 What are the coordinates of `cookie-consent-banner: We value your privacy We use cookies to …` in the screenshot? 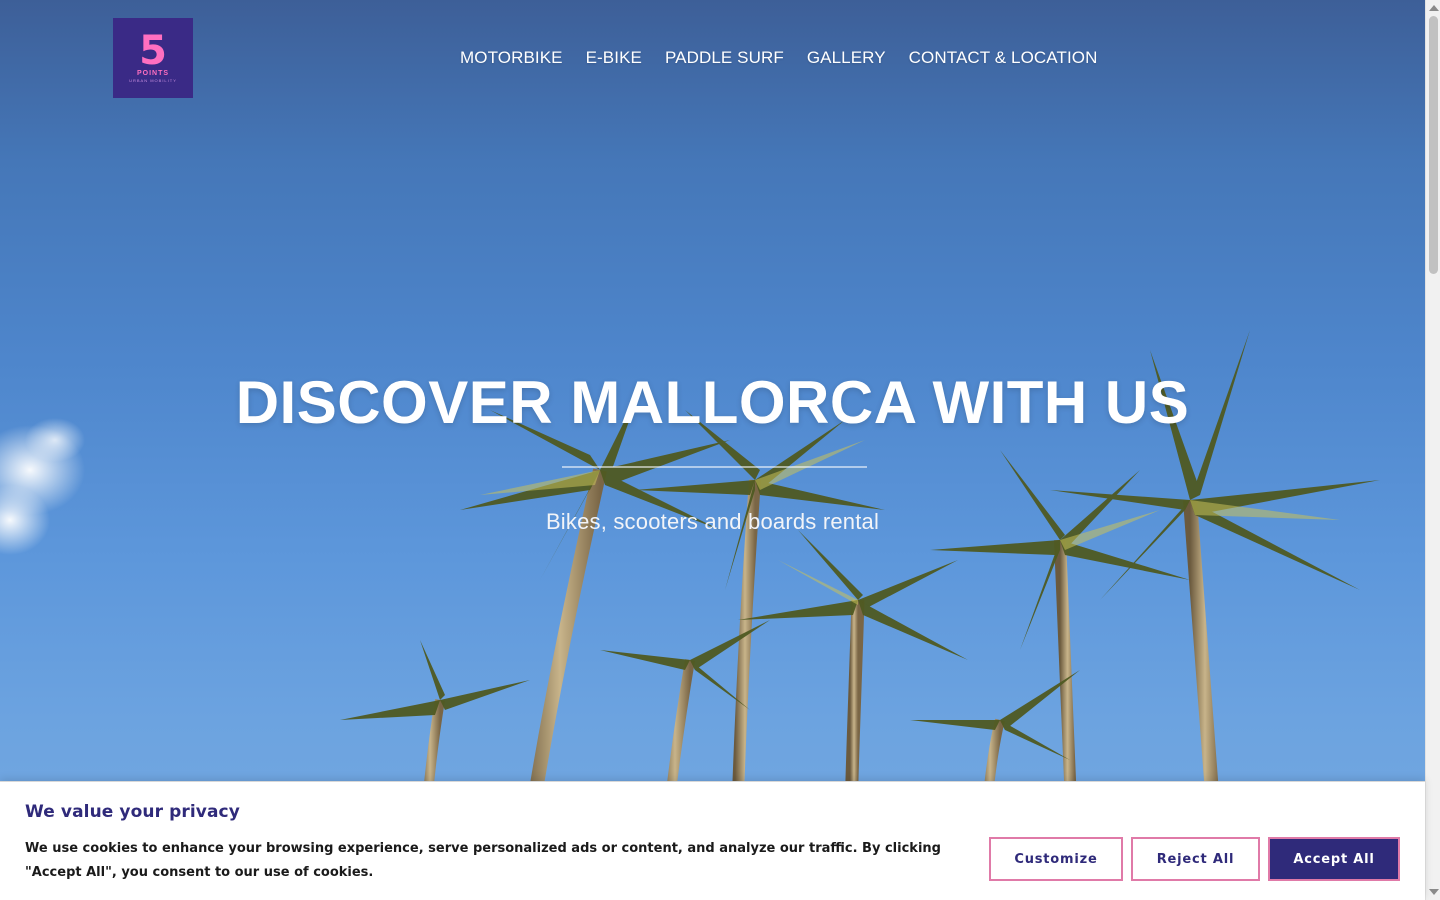 It's located at (712, 840).